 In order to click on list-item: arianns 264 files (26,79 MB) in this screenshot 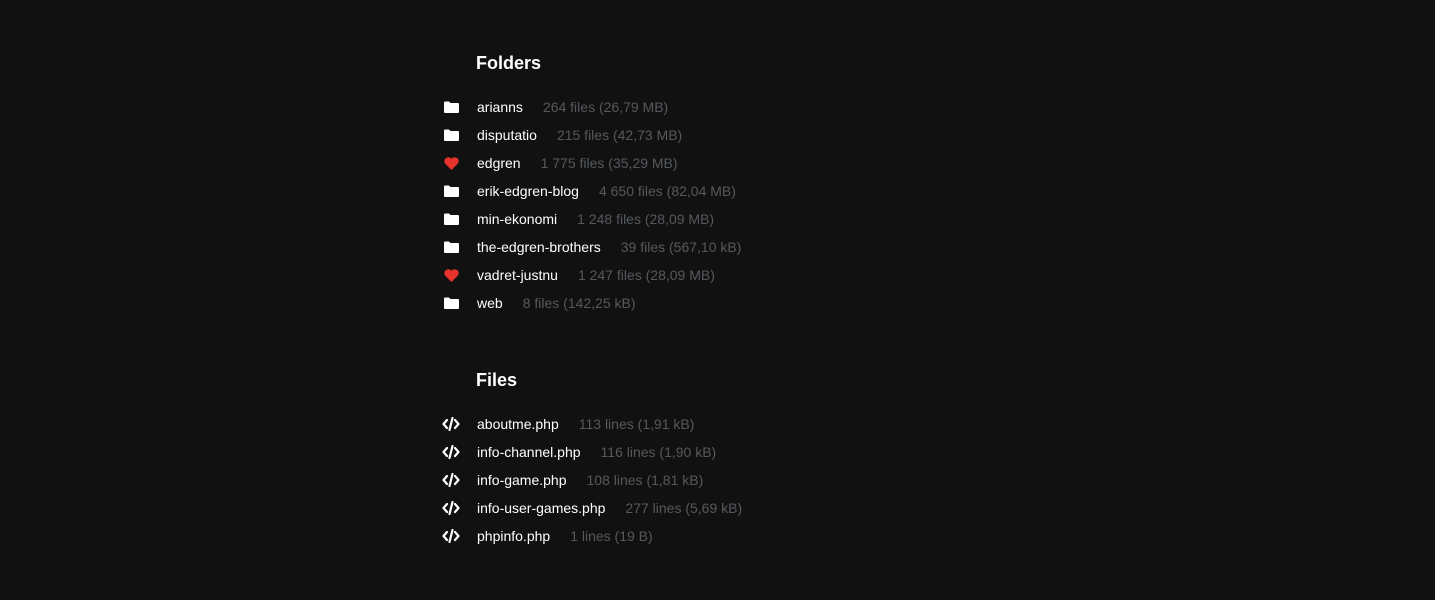, I will do `click(591, 107)`.